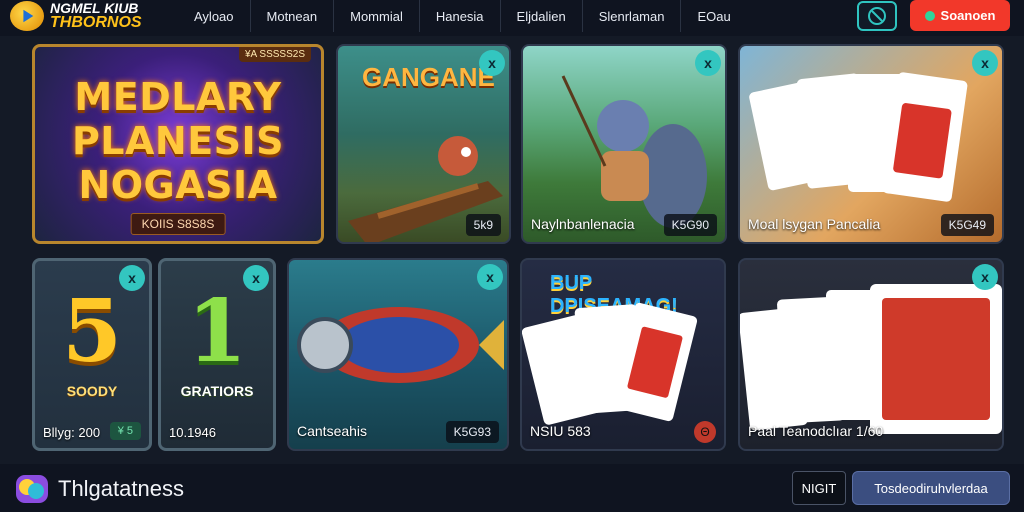 Image resolution: width=1024 pixels, height=512 pixels. I want to click on nav-item-7: EOau, so click(713, 16).